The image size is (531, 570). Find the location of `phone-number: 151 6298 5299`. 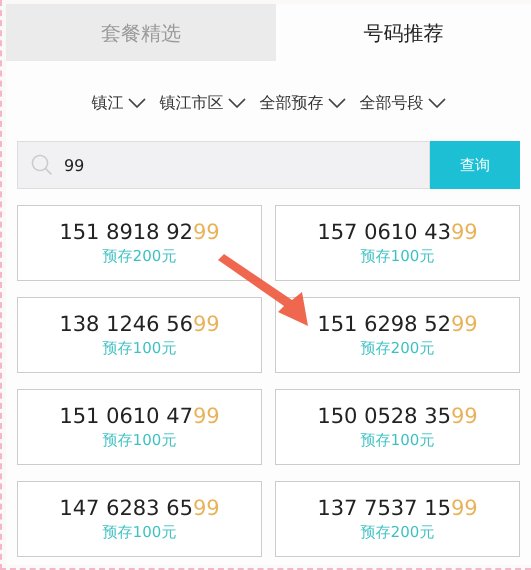

phone-number: 151 6298 5299 is located at coordinates (397, 323).